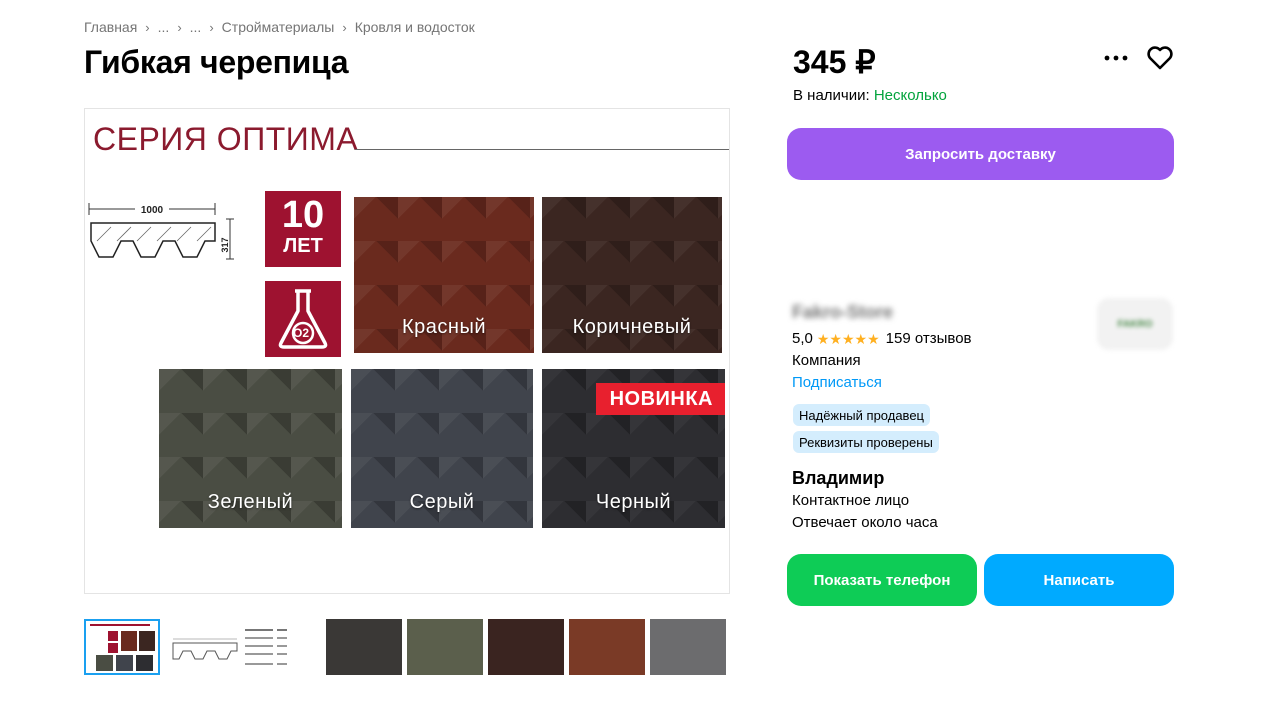 The image size is (1280, 720). I want to click on swatch-label: Красный, so click(444, 327).